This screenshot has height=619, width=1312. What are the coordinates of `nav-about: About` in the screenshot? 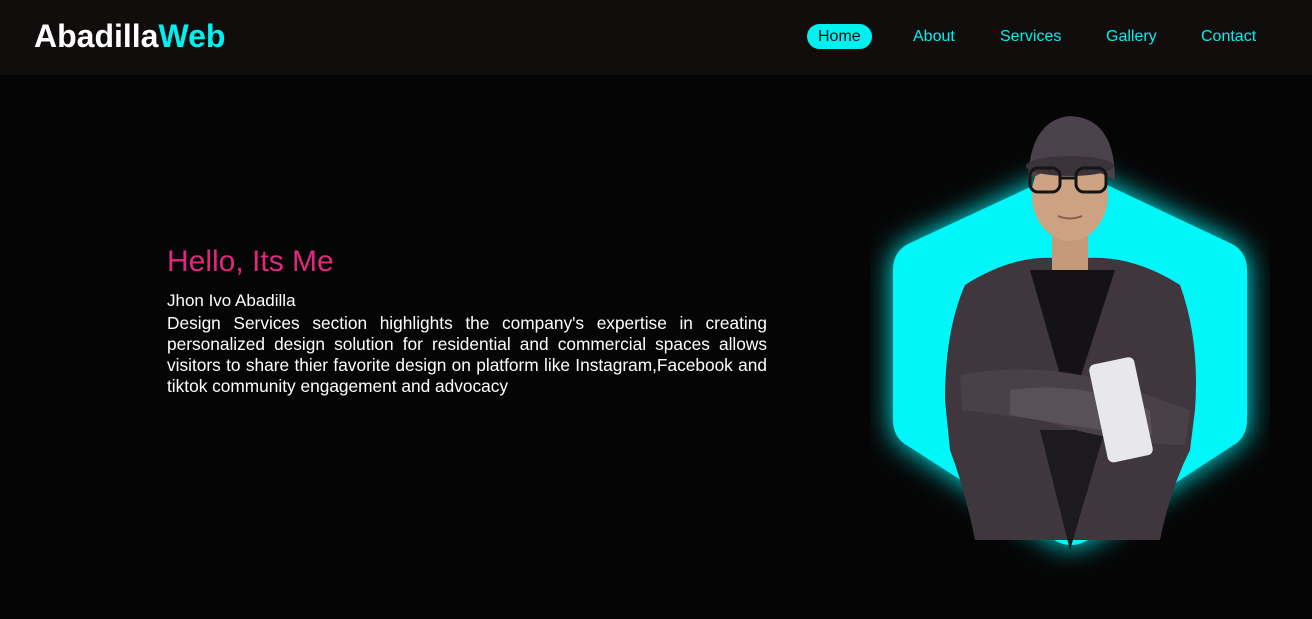 It's located at (934, 36).